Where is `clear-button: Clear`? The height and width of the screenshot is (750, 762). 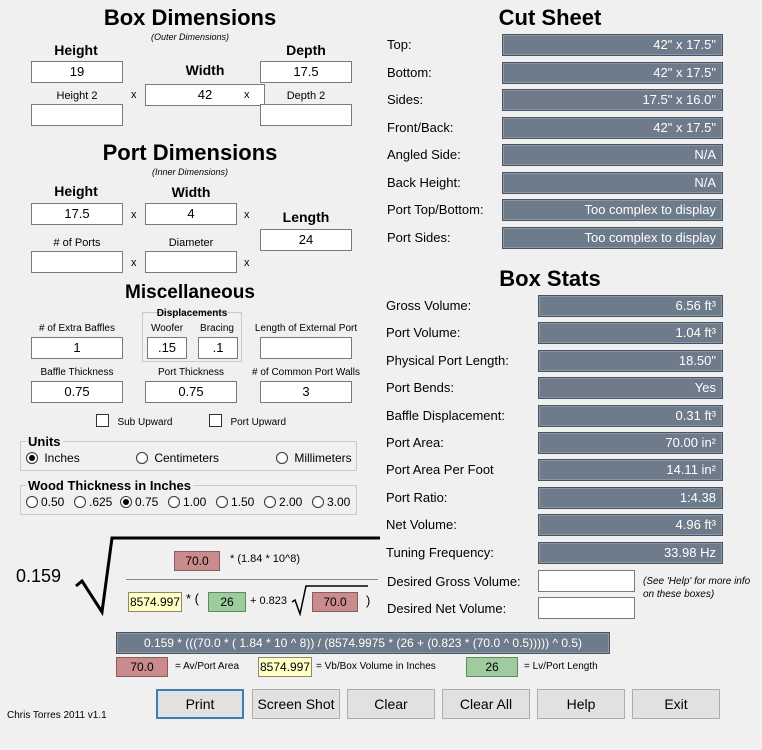
clear-button: Clear is located at coordinates (391, 704).